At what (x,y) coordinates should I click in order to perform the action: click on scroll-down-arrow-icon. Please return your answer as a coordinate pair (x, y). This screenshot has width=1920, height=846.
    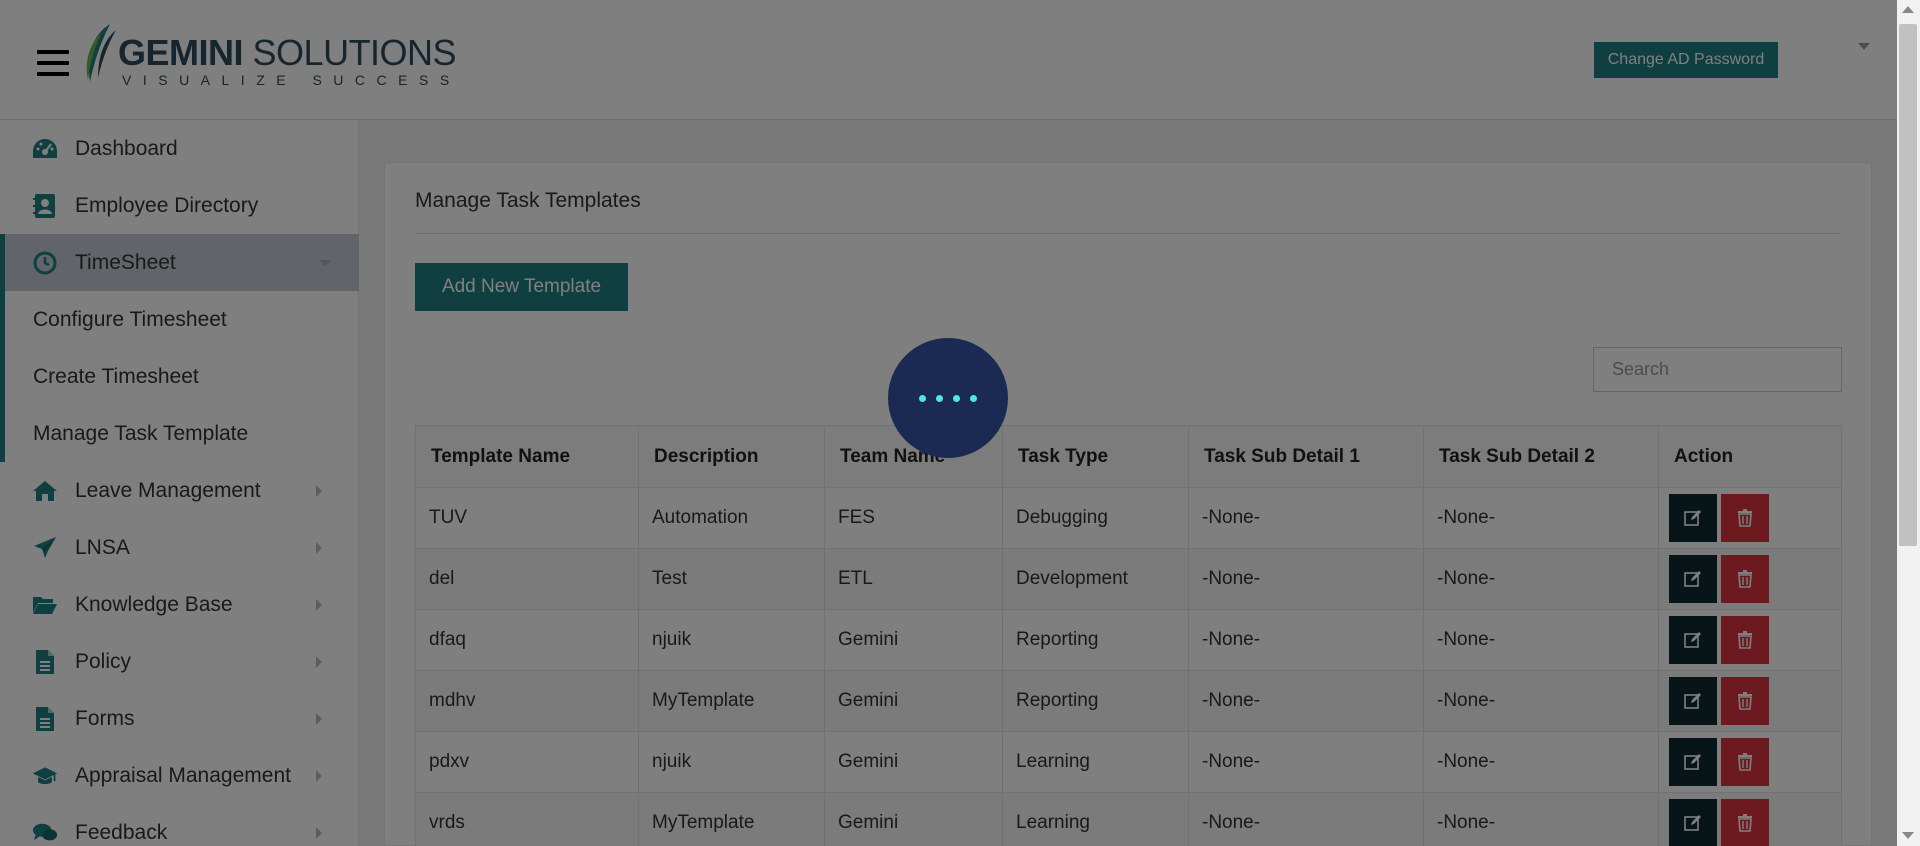
    Looking at the image, I should click on (1908, 835).